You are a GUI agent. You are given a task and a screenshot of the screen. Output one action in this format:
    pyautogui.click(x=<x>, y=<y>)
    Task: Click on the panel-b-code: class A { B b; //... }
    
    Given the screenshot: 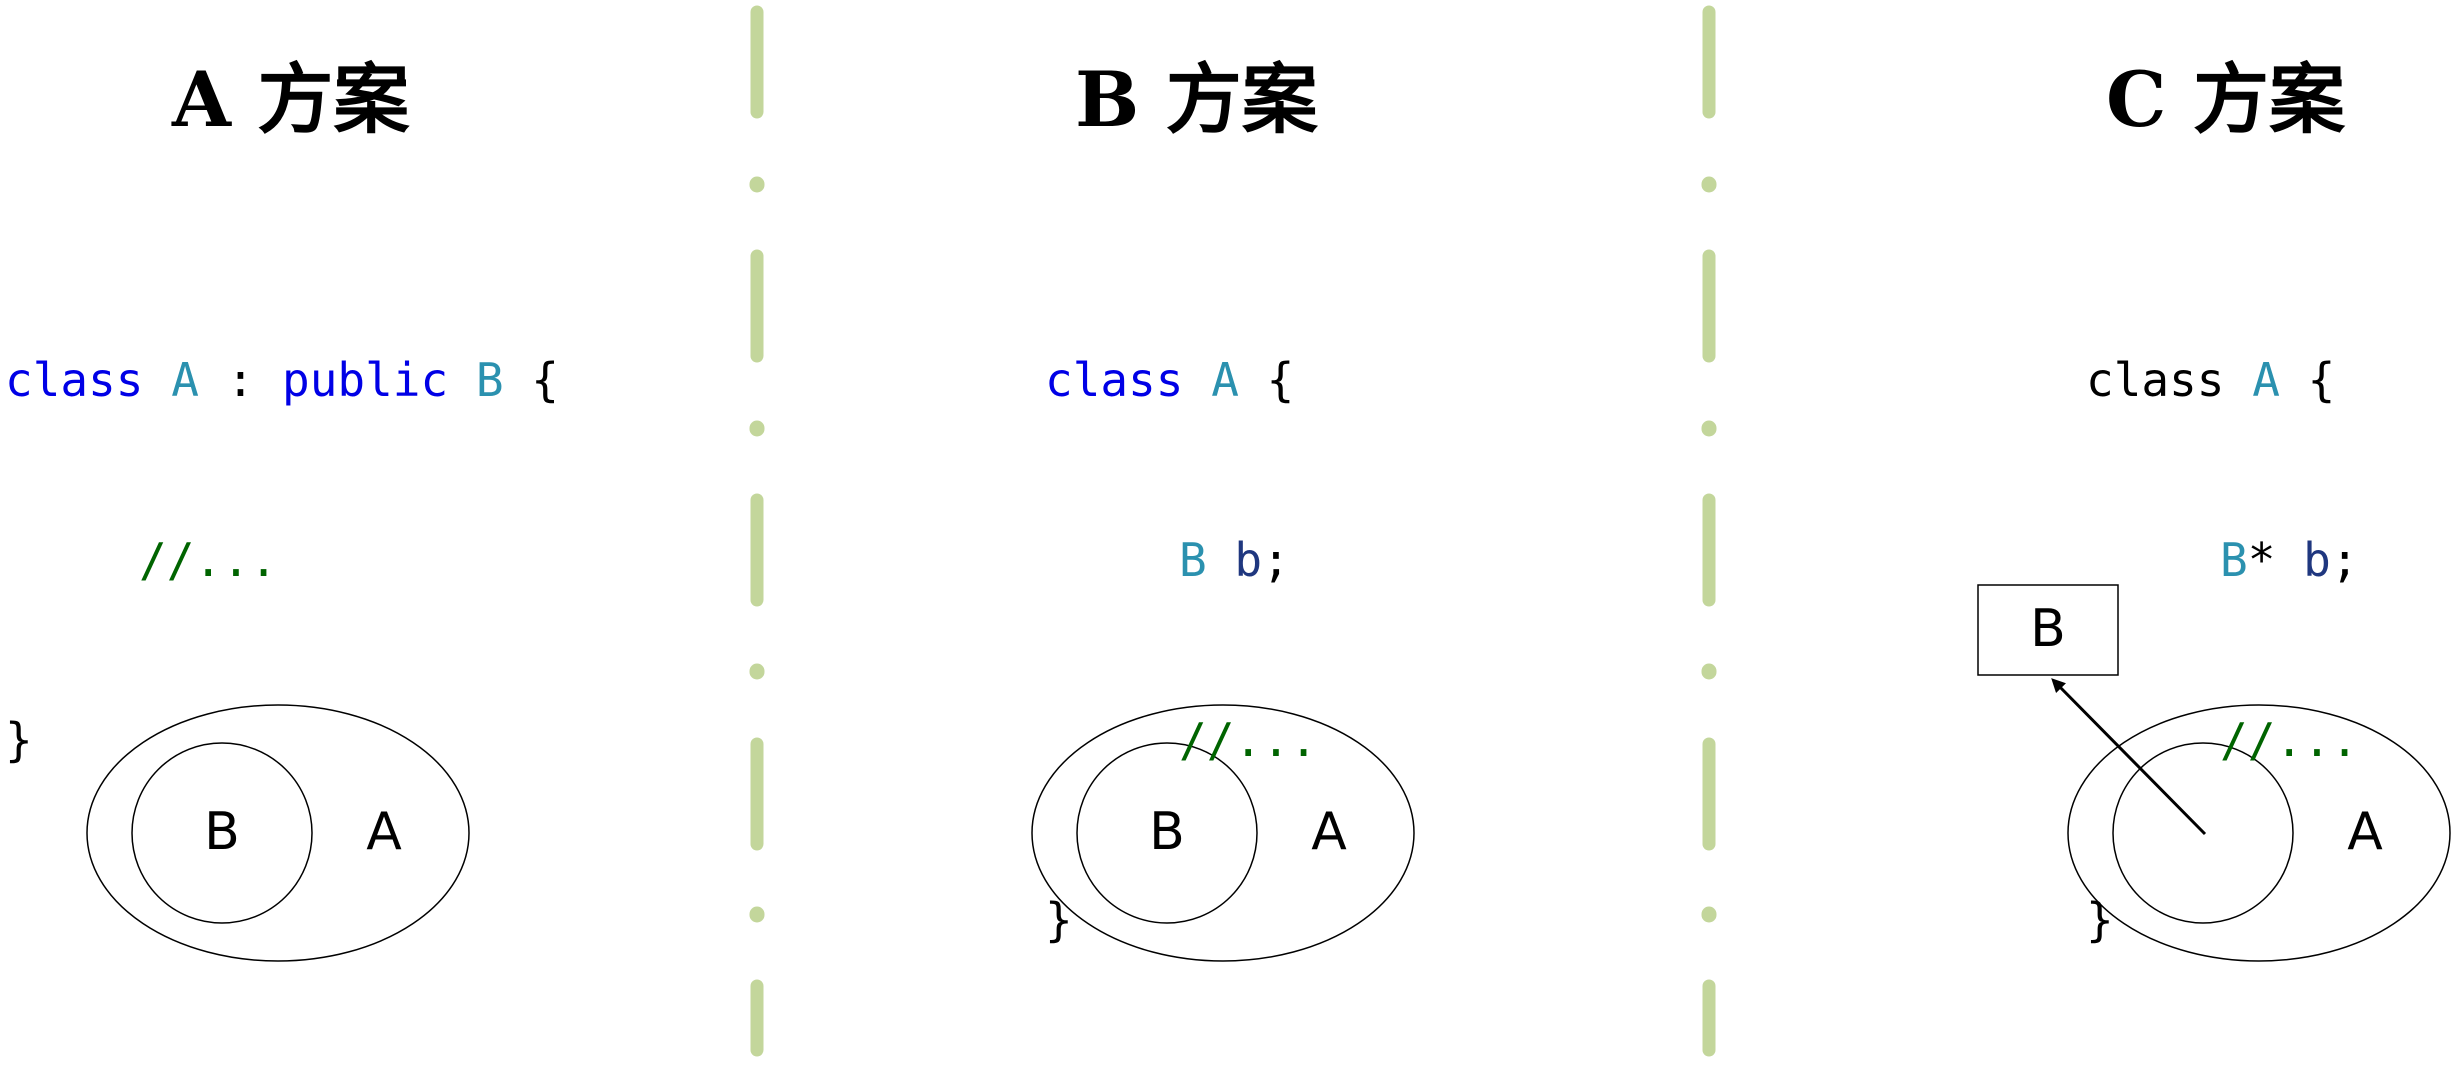 What is the action you would take?
    pyautogui.click(x=1181, y=650)
    